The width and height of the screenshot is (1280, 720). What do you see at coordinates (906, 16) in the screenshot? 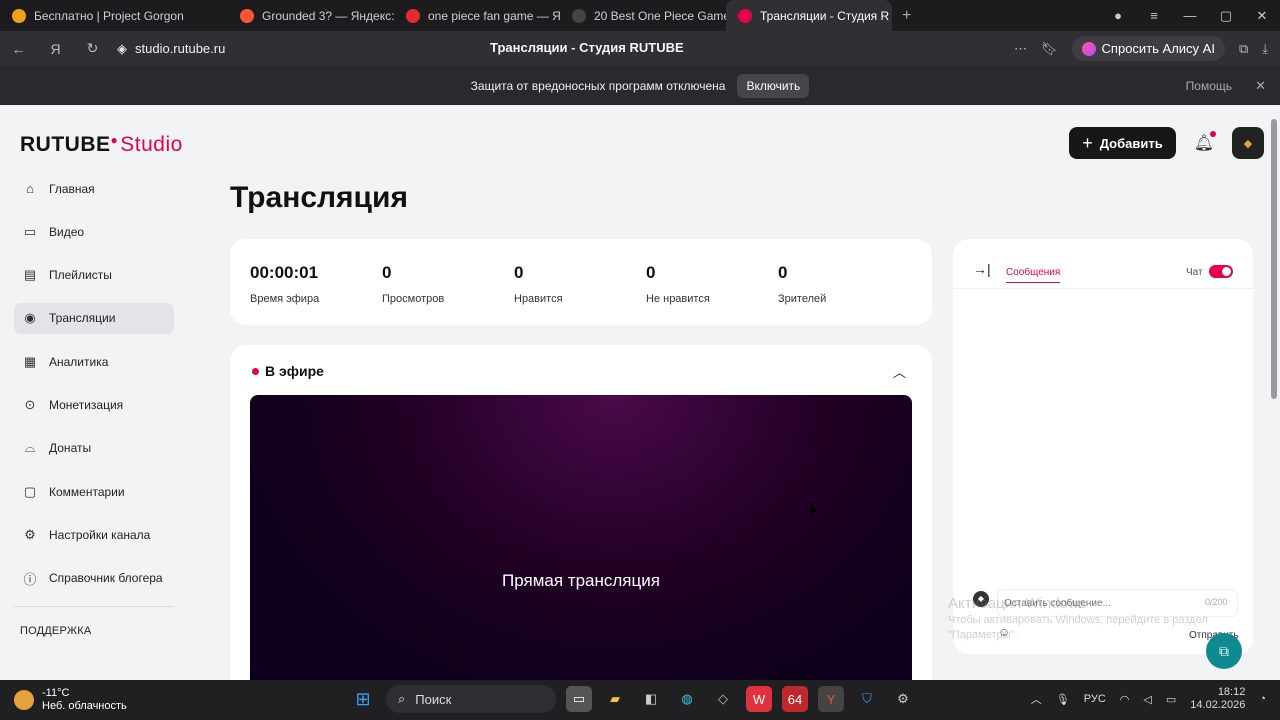
I see `new-tab-button: +` at bounding box center [906, 16].